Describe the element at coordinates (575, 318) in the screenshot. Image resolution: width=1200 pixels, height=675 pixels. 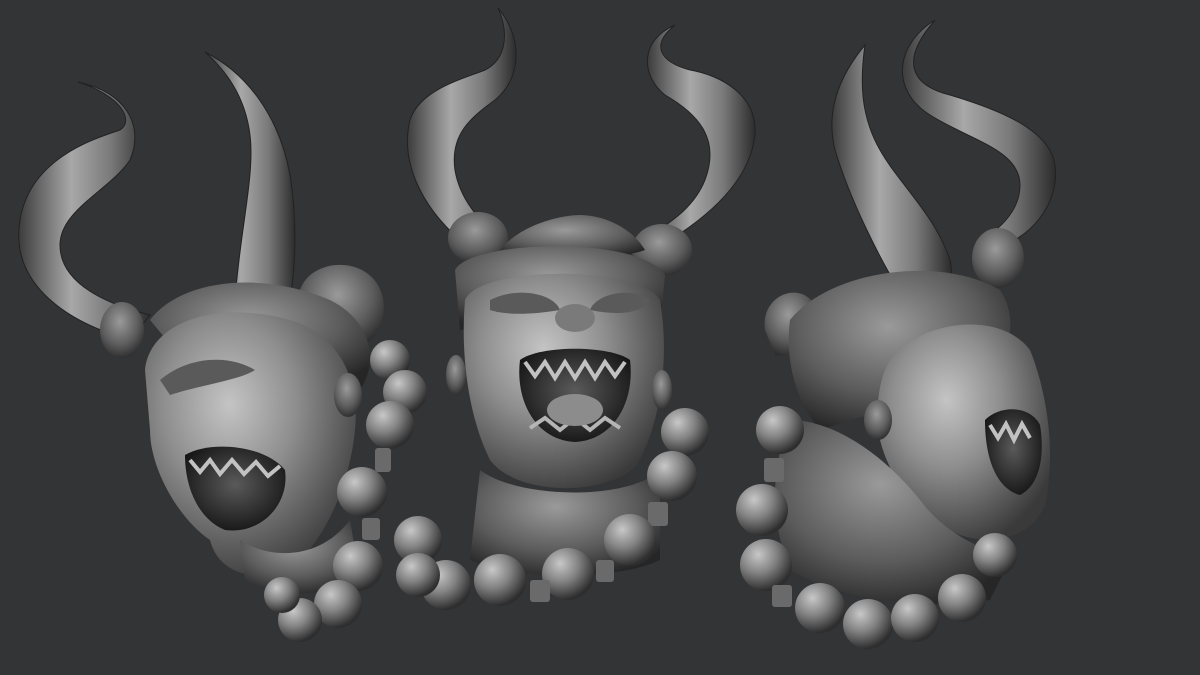
I see `nose` at that location.